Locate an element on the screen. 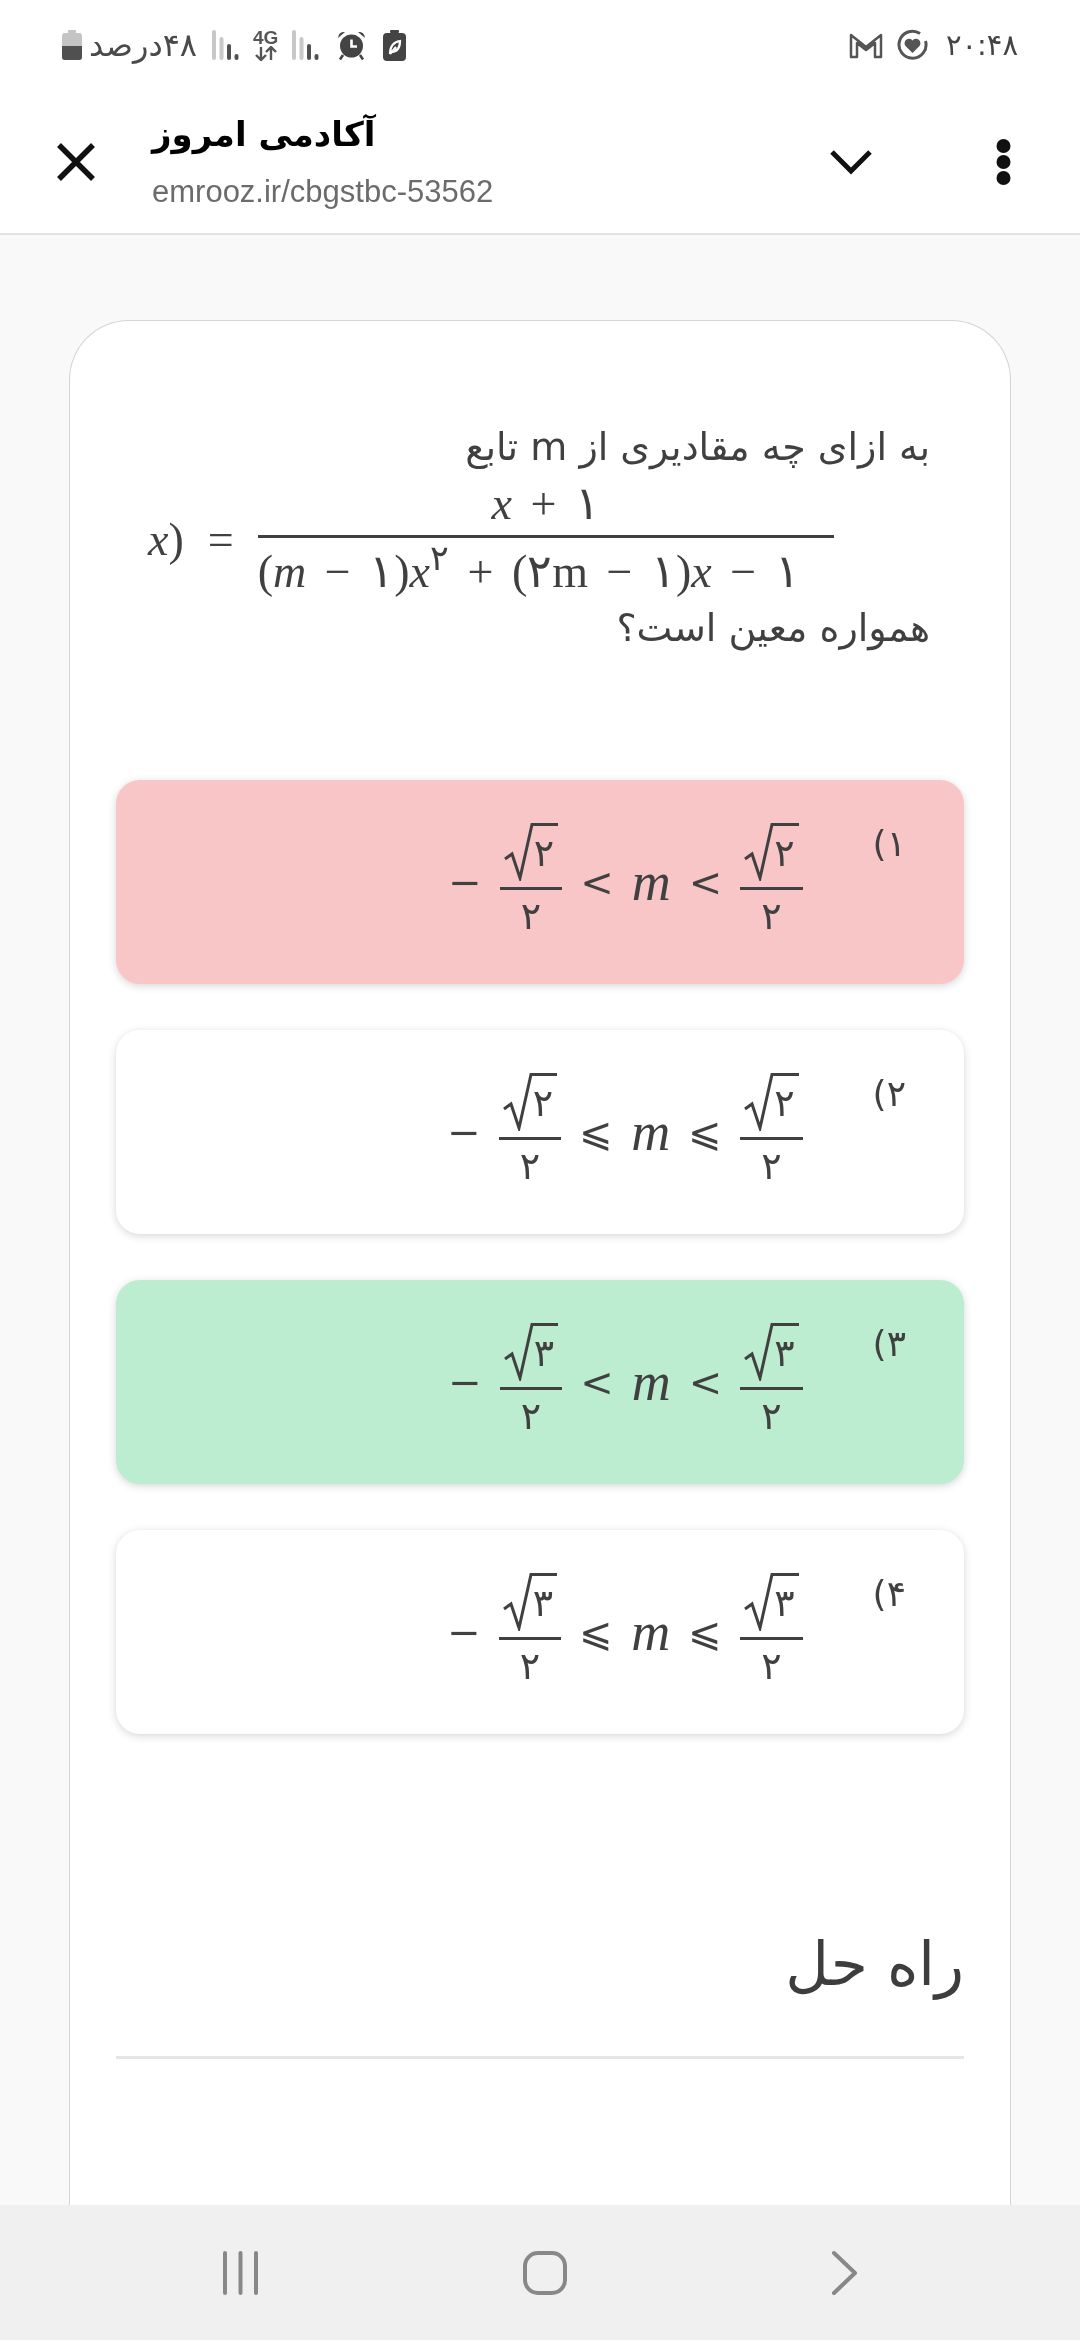 Image resolution: width=1080 pixels, height=2340 pixels. heart-circle-icon is located at coordinates (912, 45).